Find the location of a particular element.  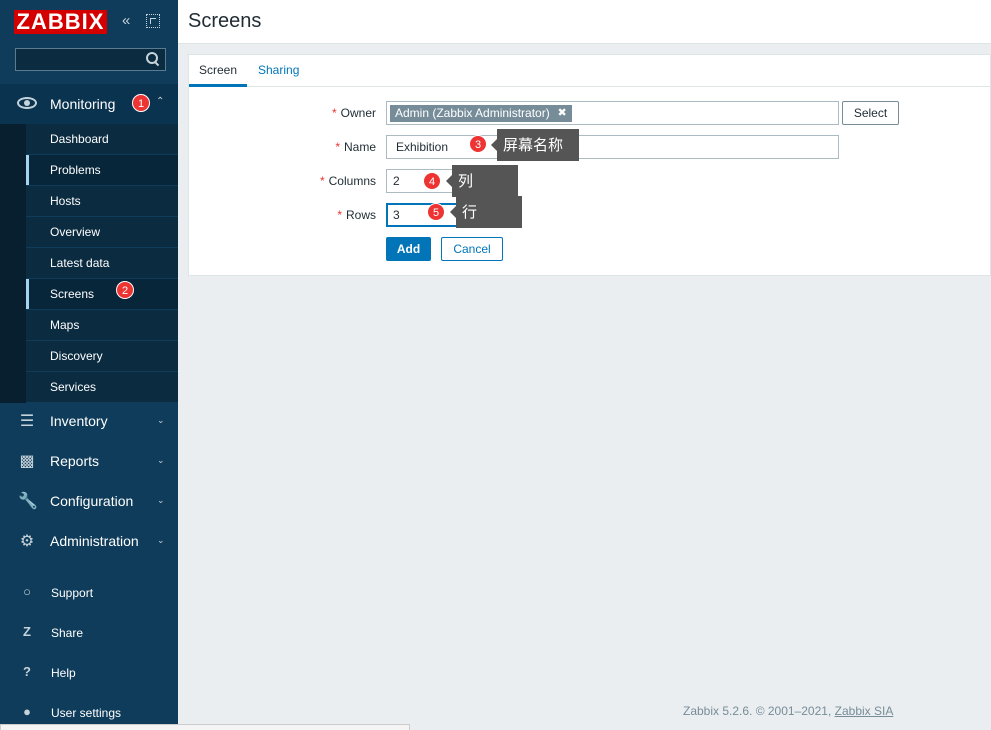

annotation-badge-1: 1 is located at coordinates (141, 103).